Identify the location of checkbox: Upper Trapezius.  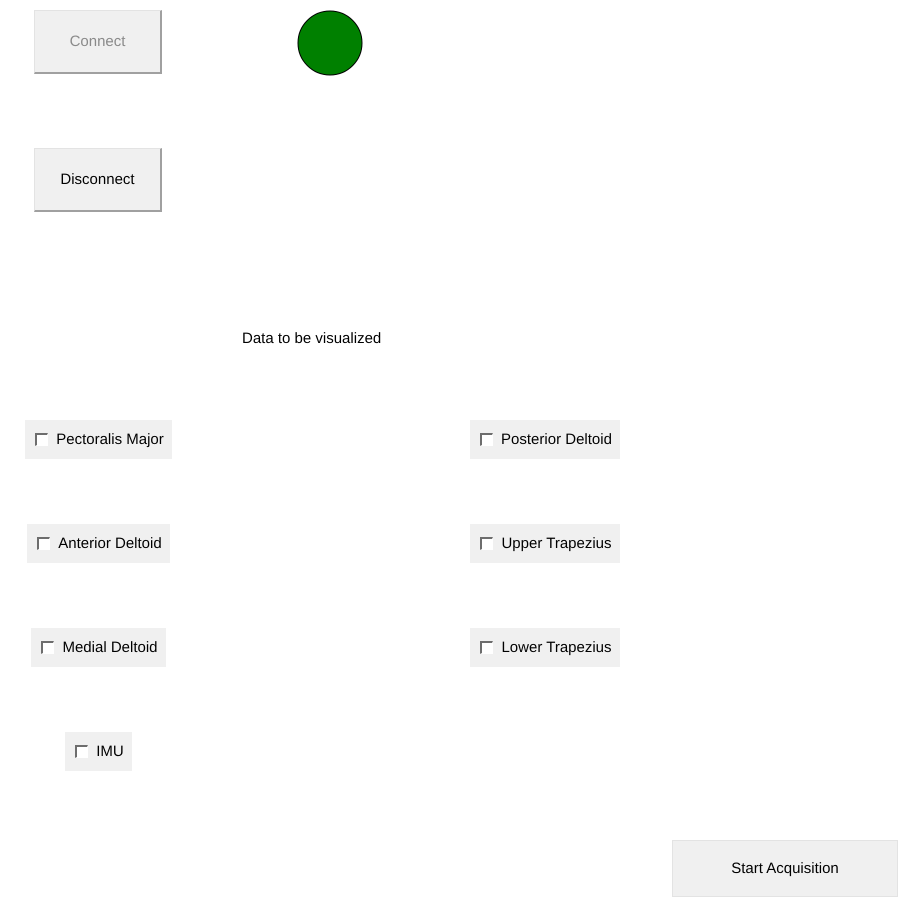
(545, 543).